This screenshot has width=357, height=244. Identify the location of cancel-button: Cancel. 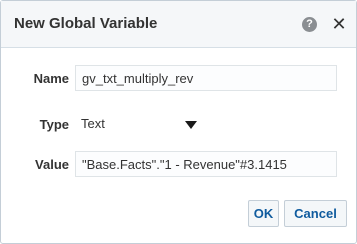
(315, 213).